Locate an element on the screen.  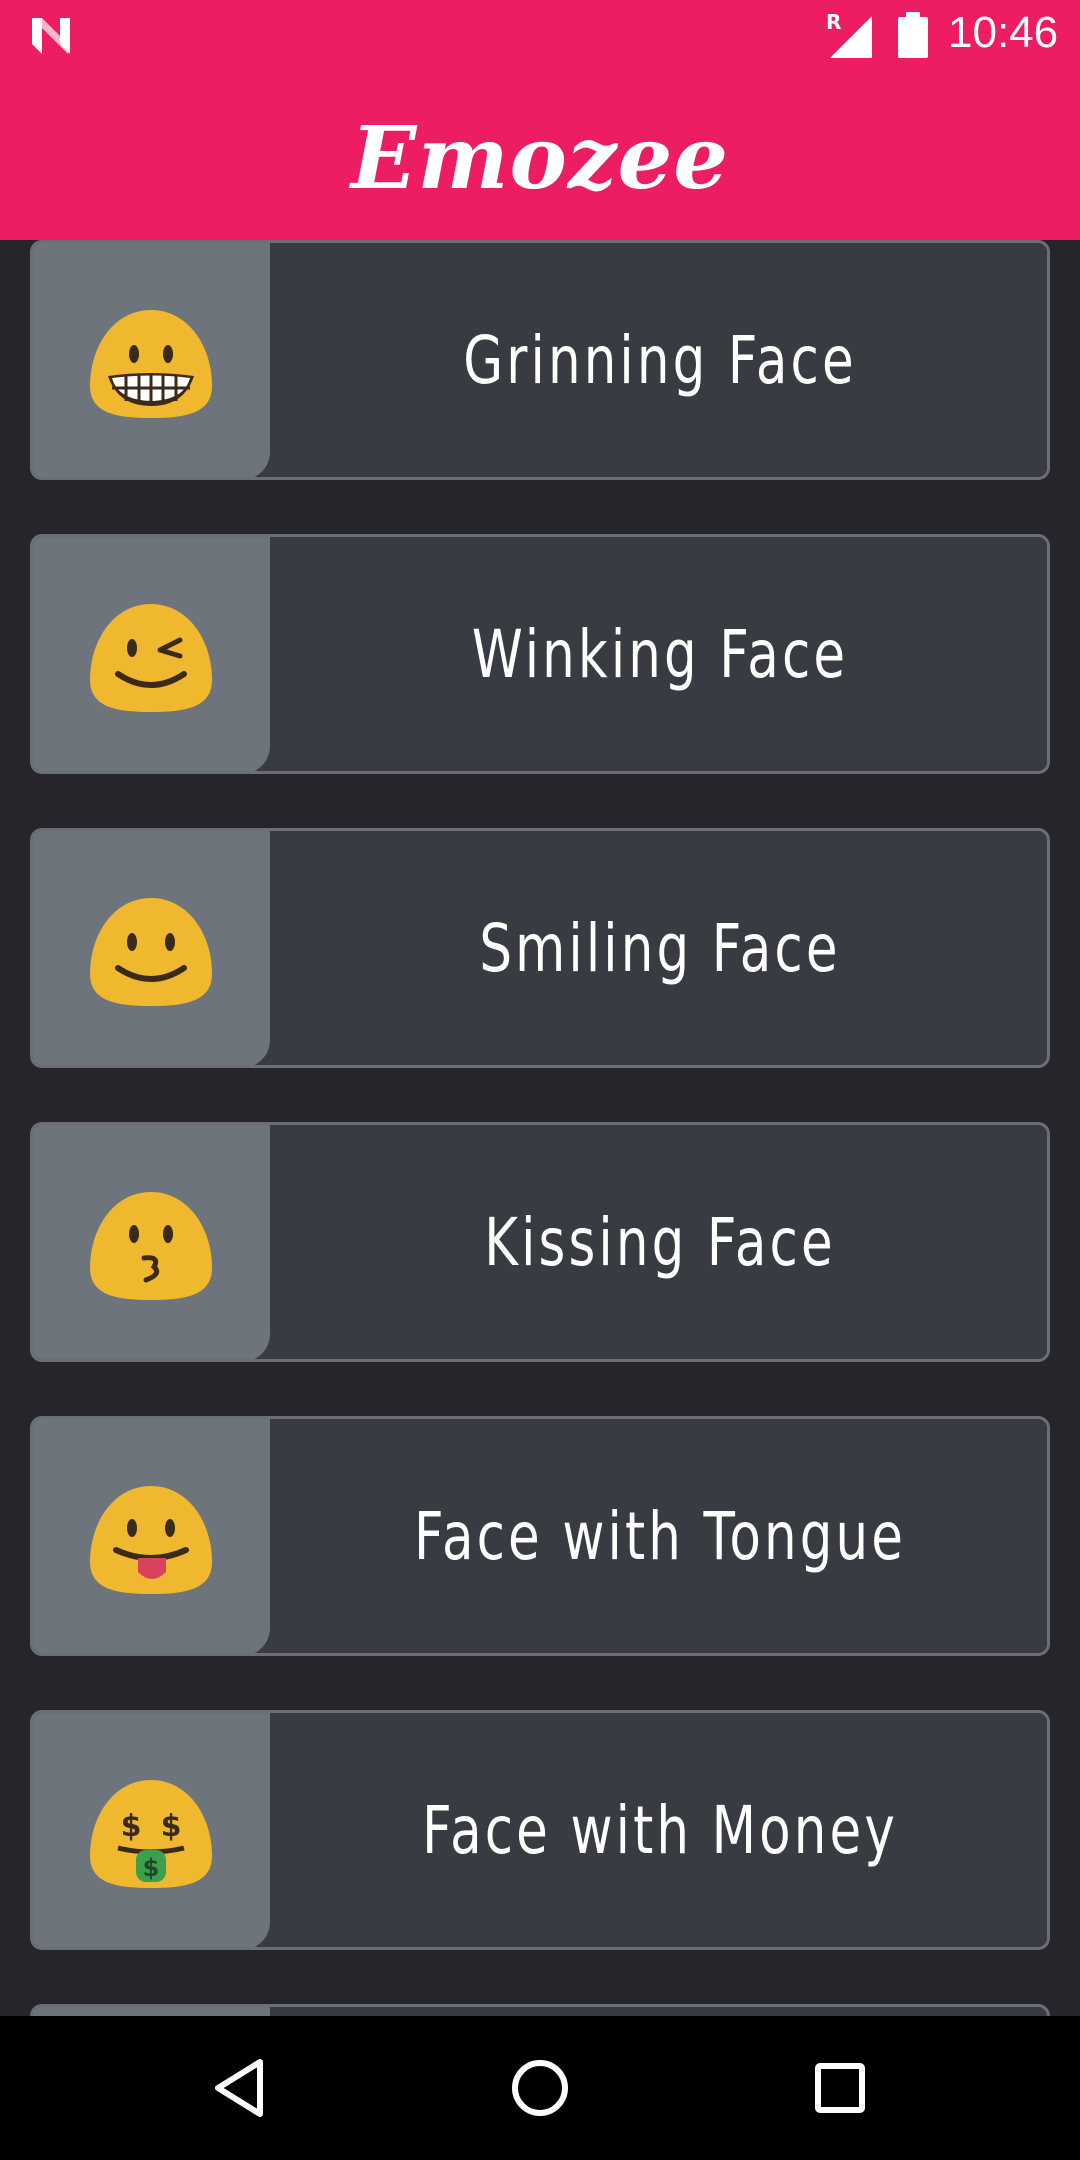
emoji-card-partial is located at coordinates (540, 2010).